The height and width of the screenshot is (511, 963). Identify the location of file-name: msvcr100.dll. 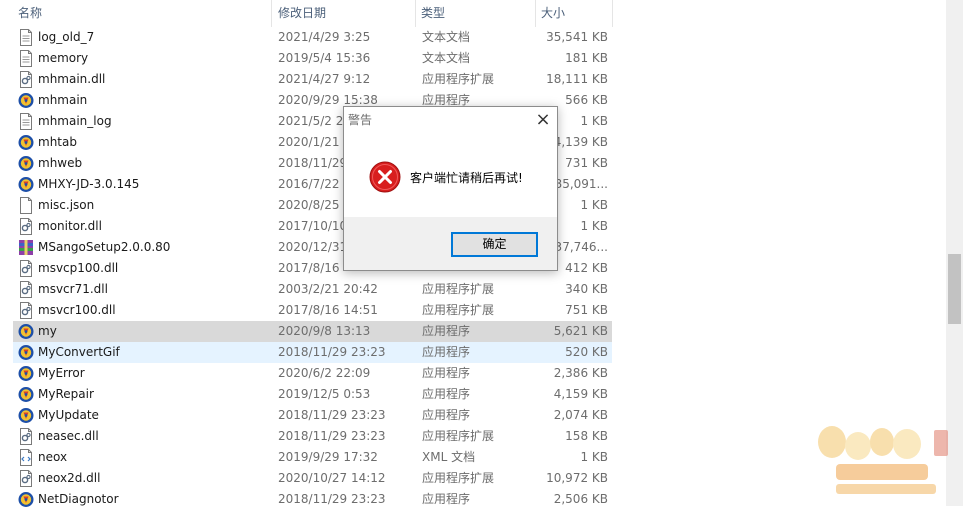
(77, 310).